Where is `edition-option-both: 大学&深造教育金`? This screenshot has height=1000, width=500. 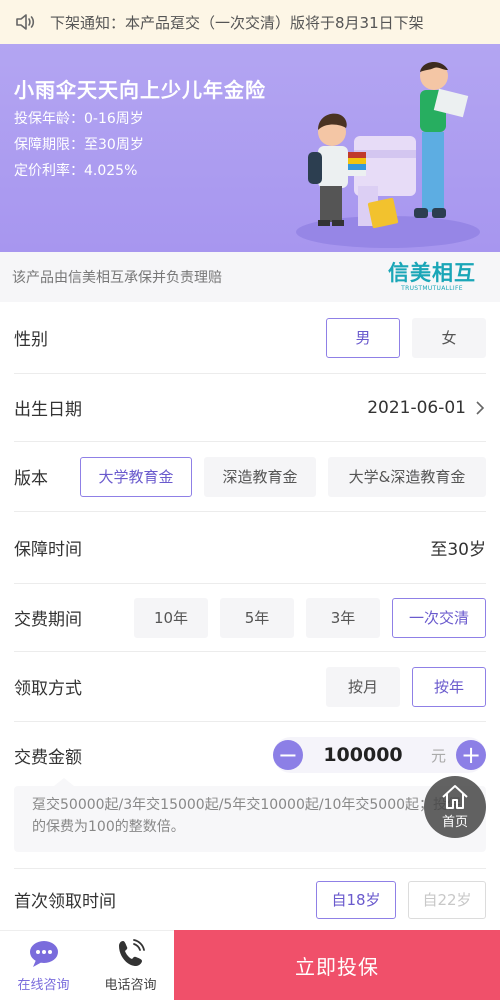 edition-option-both: 大学&深造教育金 is located at coordinates (407, 476).